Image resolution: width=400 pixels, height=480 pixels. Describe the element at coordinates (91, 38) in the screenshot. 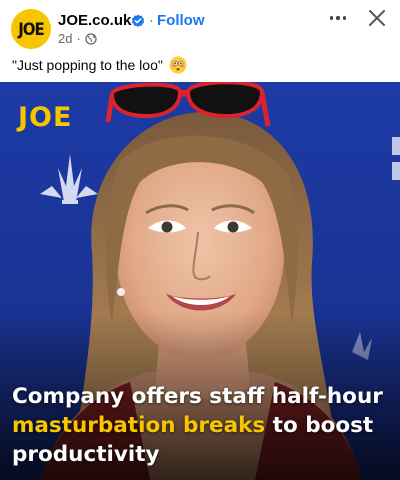

I see `globe-icon` at that location.